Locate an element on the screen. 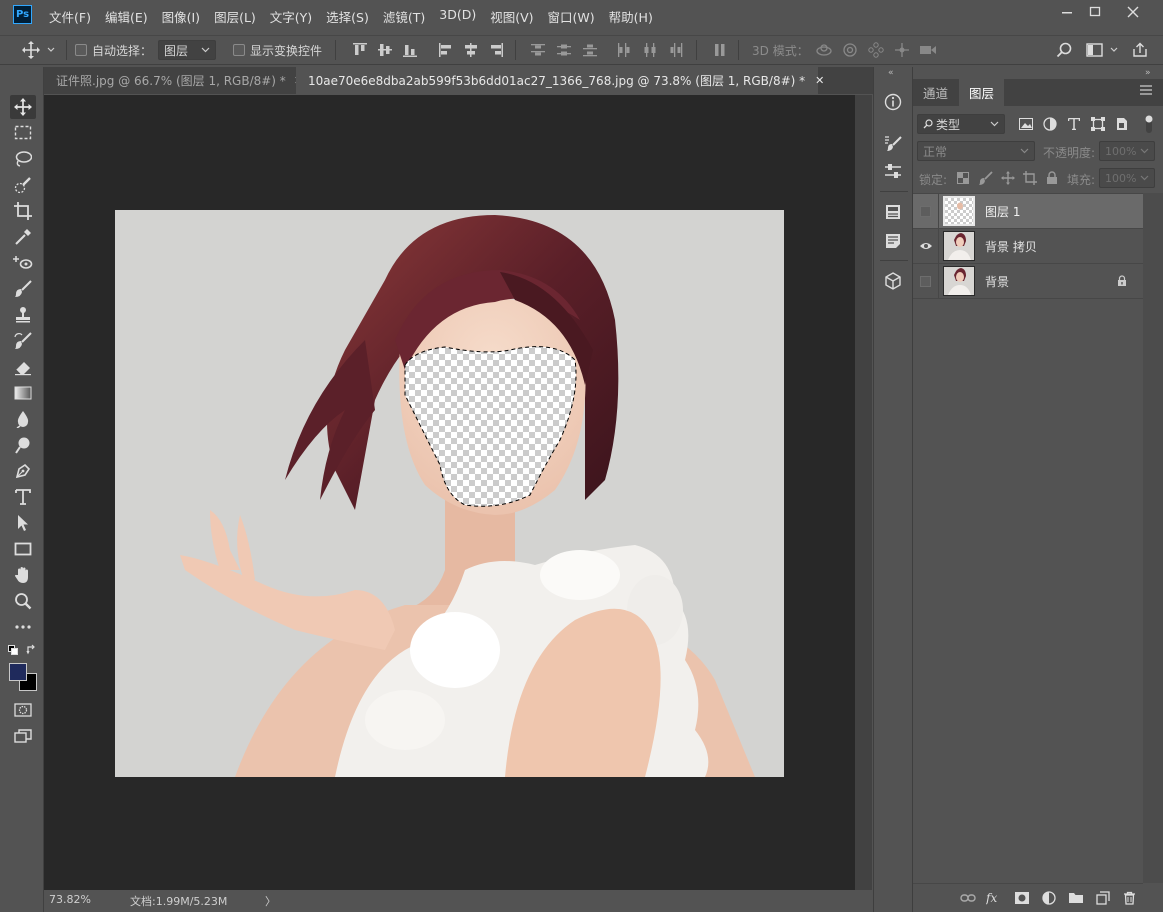 This screenshot has width=1163, height=912. type-tool is located at coordinates (23, 497).